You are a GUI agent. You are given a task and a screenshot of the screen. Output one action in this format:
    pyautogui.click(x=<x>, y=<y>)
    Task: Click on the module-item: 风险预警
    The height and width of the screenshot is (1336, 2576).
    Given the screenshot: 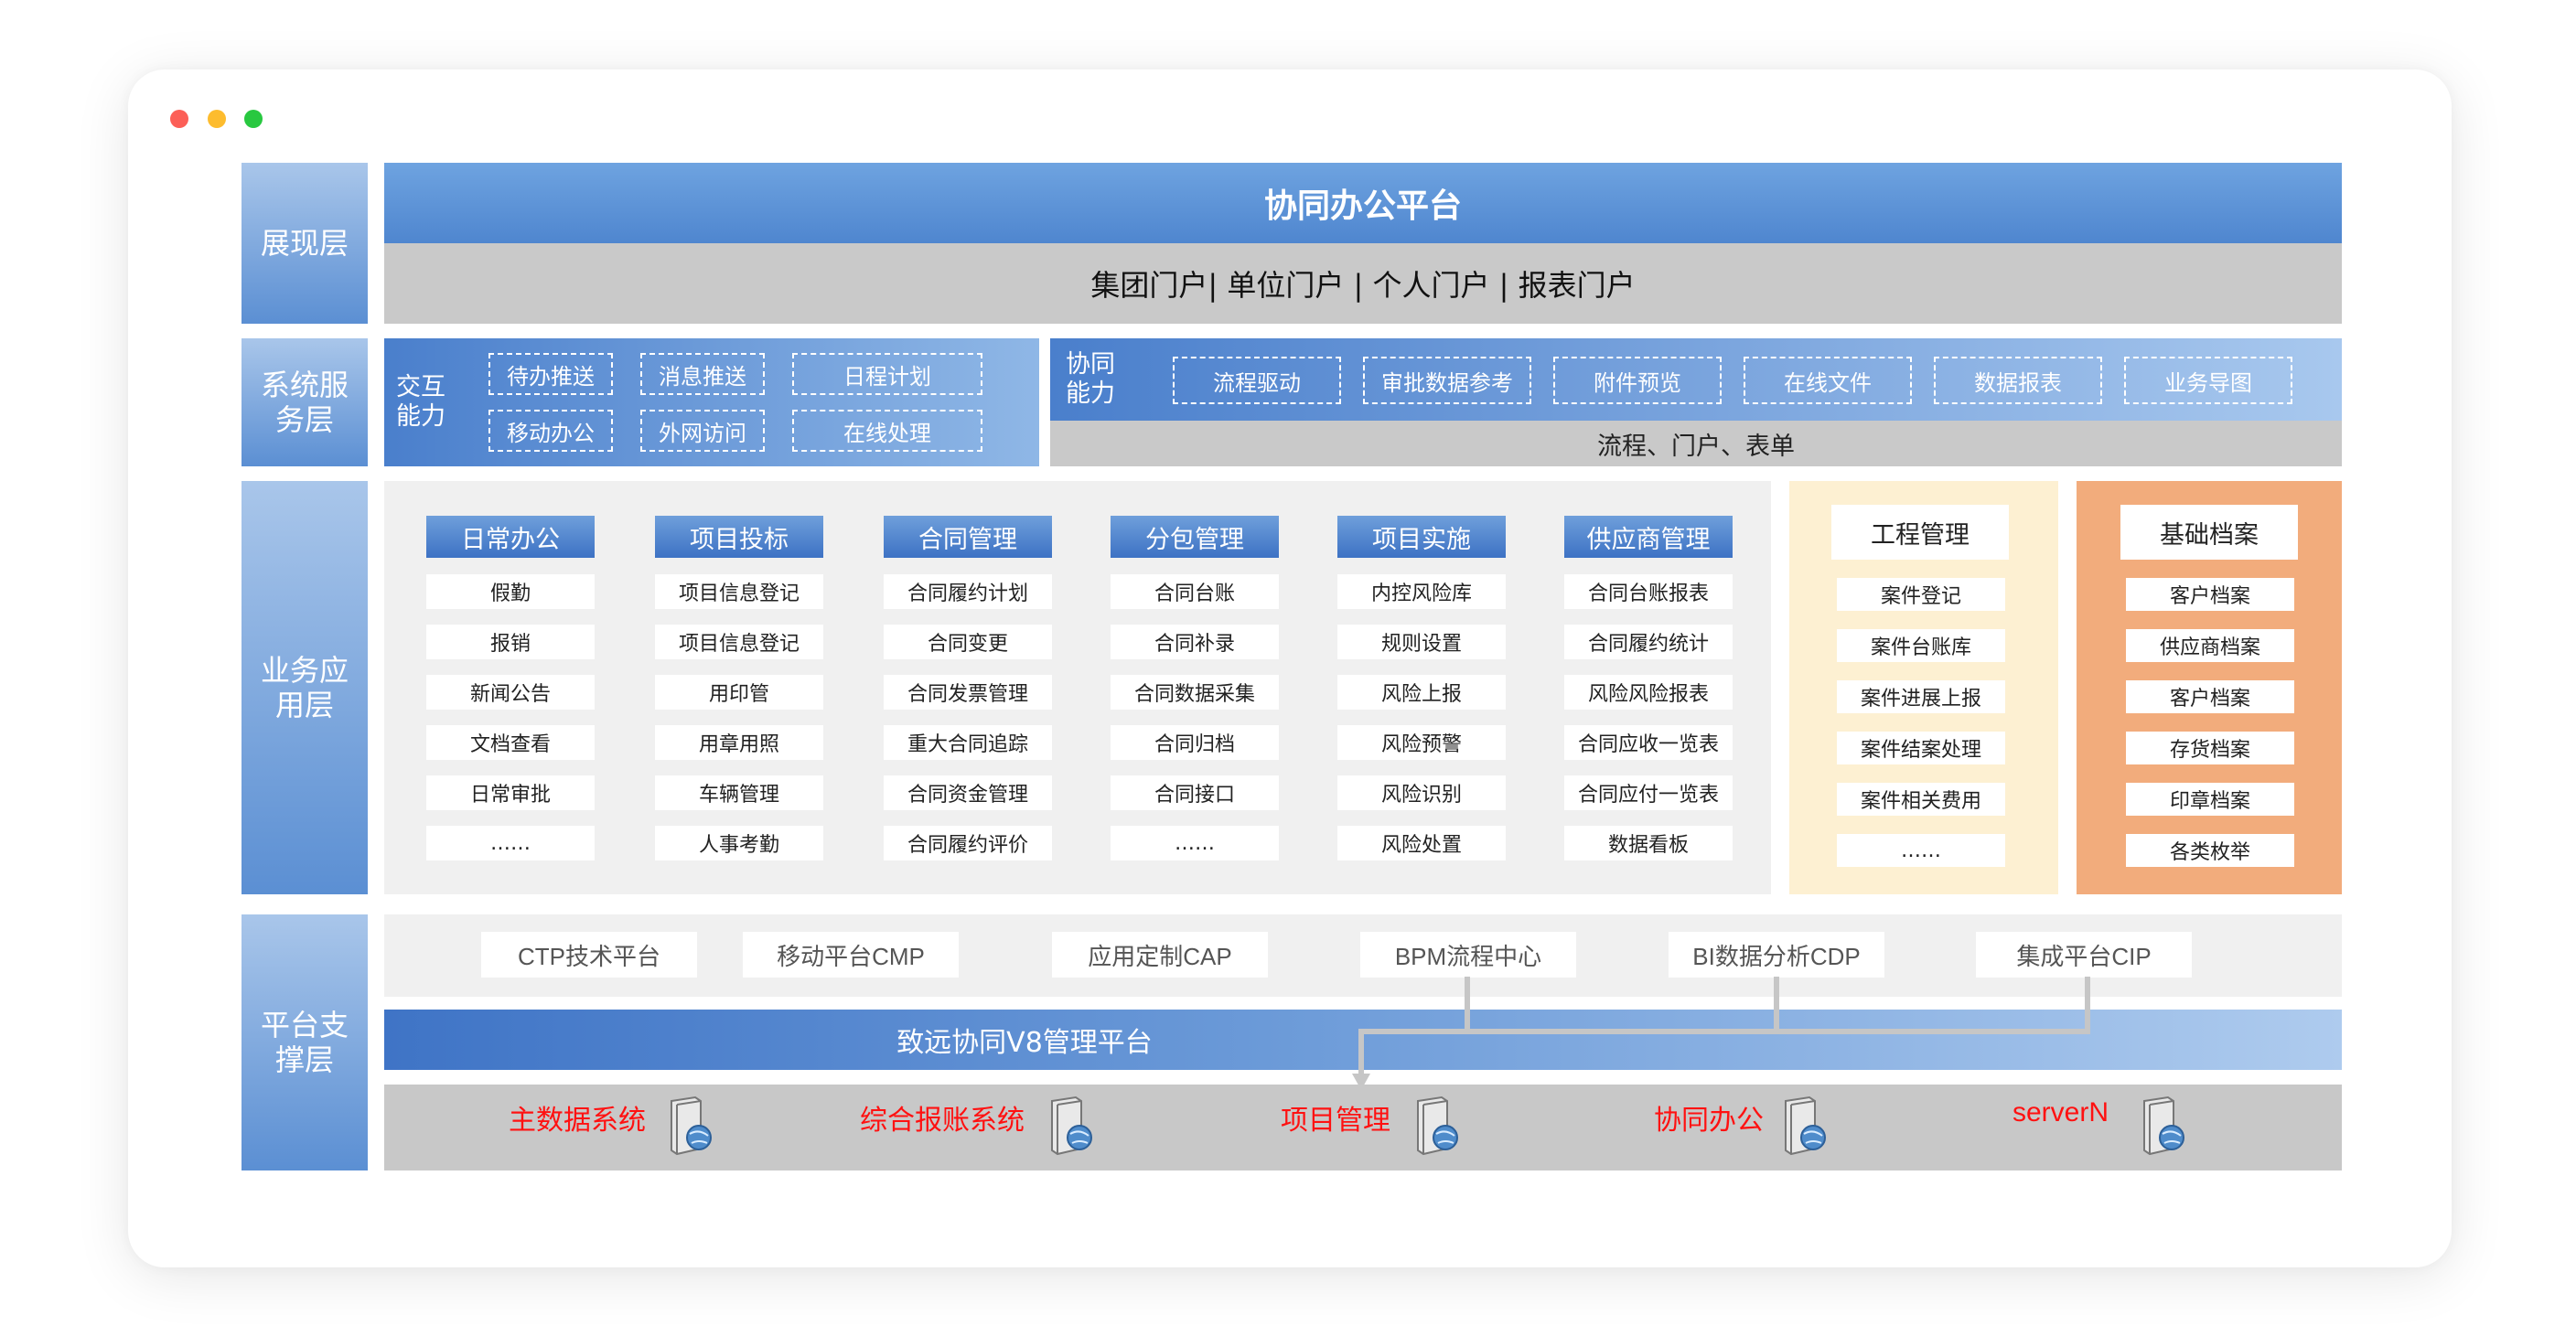 What is the action you would take?
    pyautogui.click(x=1422, y=742)
    